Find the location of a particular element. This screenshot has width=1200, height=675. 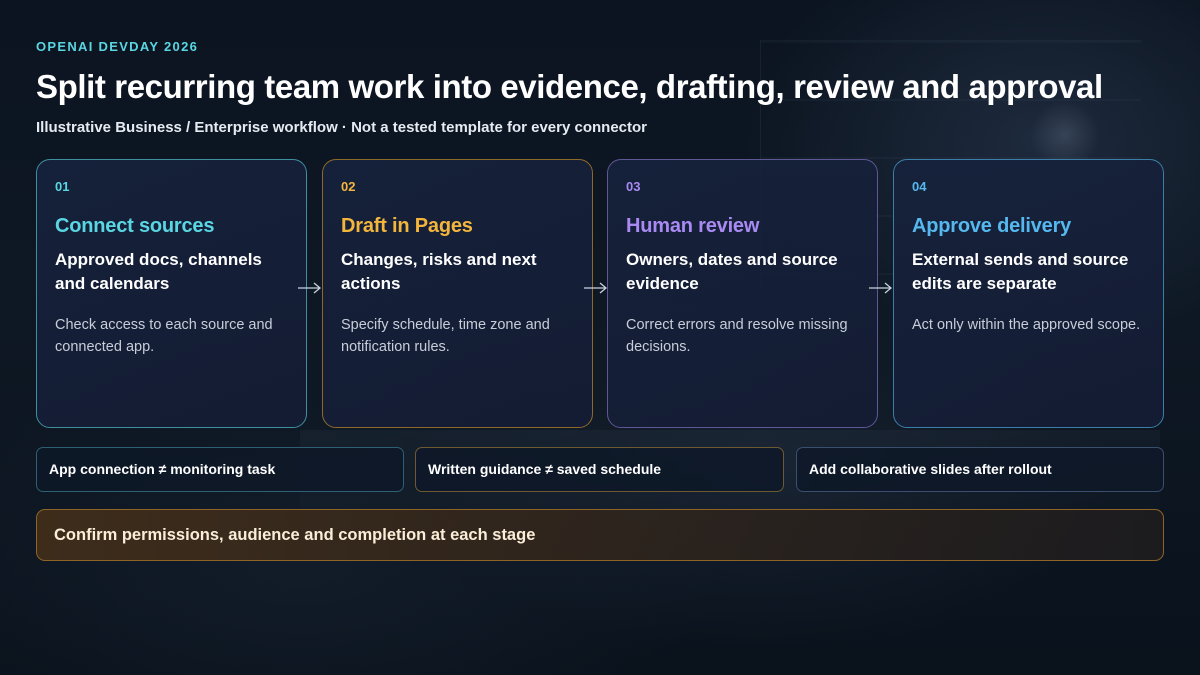

step-description: Act only within the approved scope. is located at coordinates (1026, 325).